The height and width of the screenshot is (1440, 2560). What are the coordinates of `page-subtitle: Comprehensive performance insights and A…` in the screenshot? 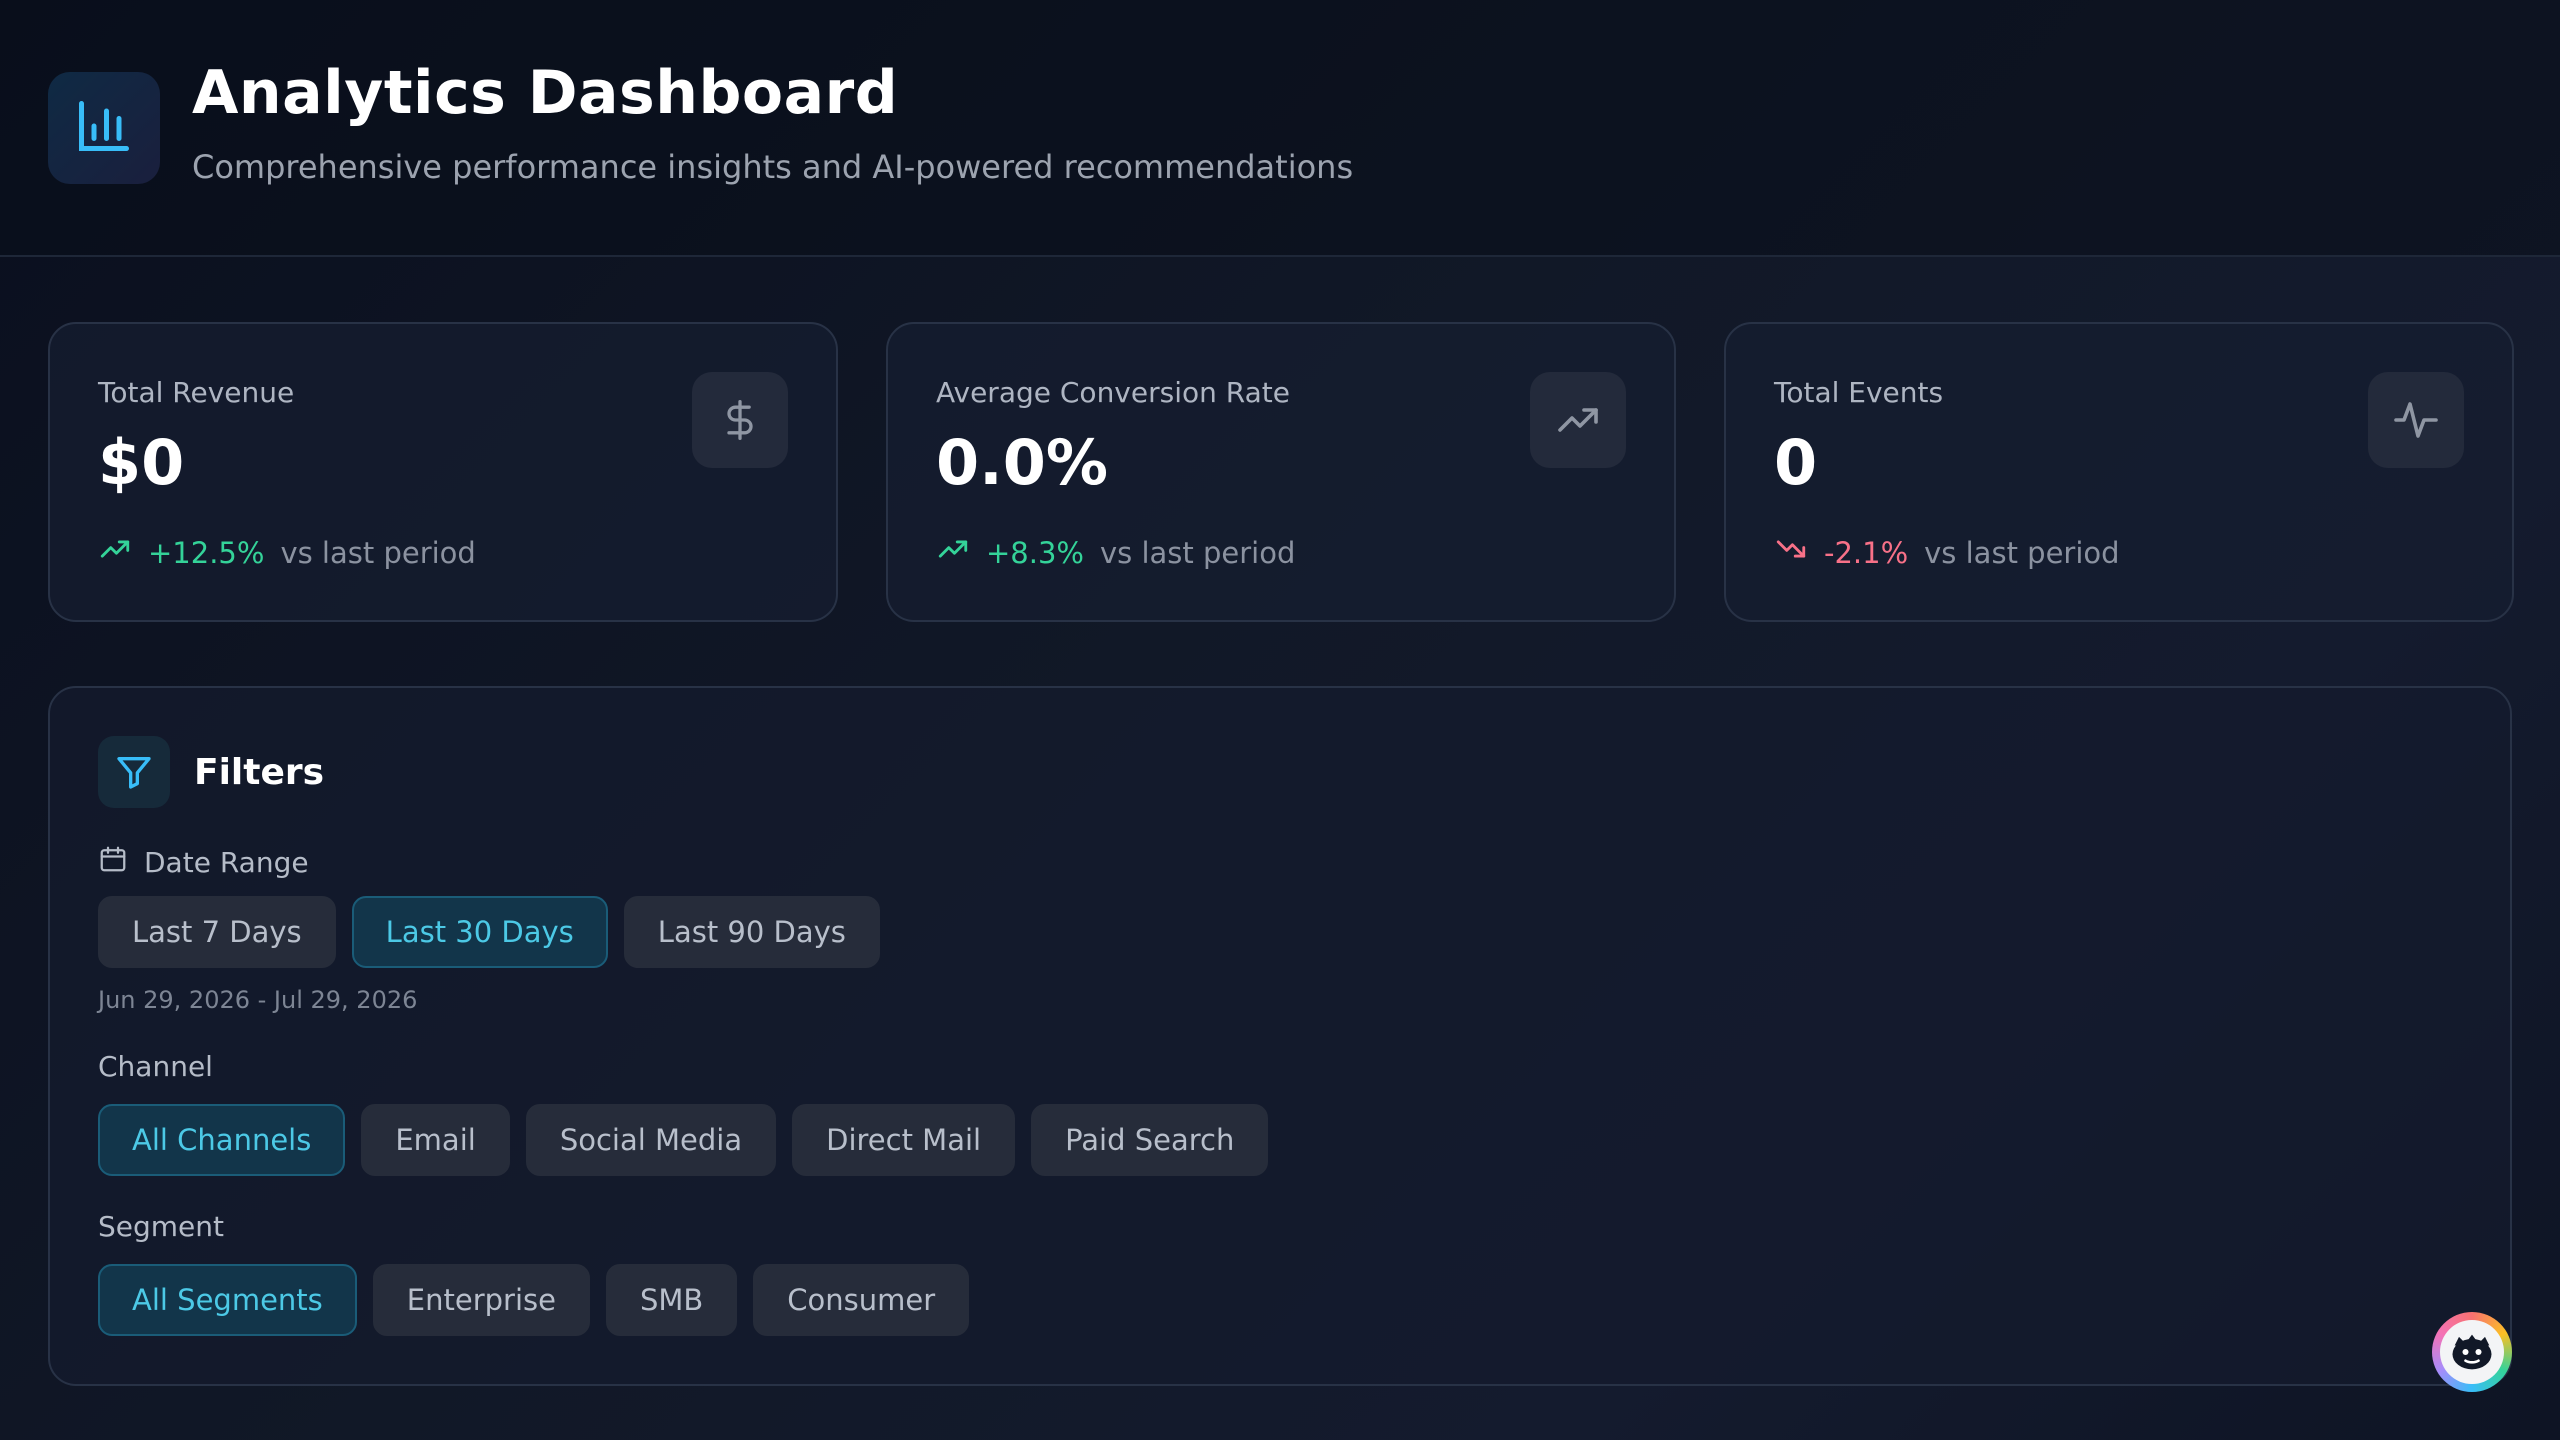 It's located at (773, 167).